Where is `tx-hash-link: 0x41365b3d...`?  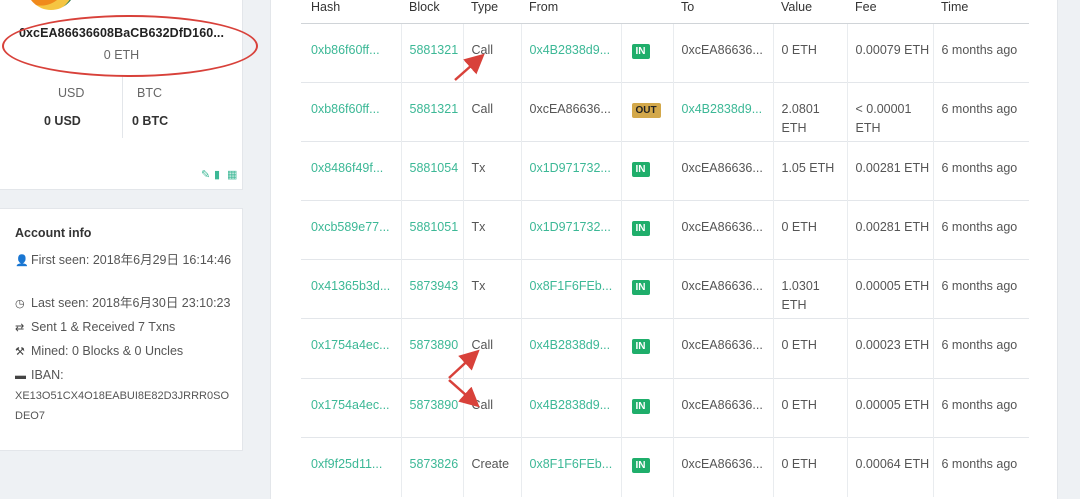 tx-hash-link: 0x41365b3d... is located at coordinates (350, 286).